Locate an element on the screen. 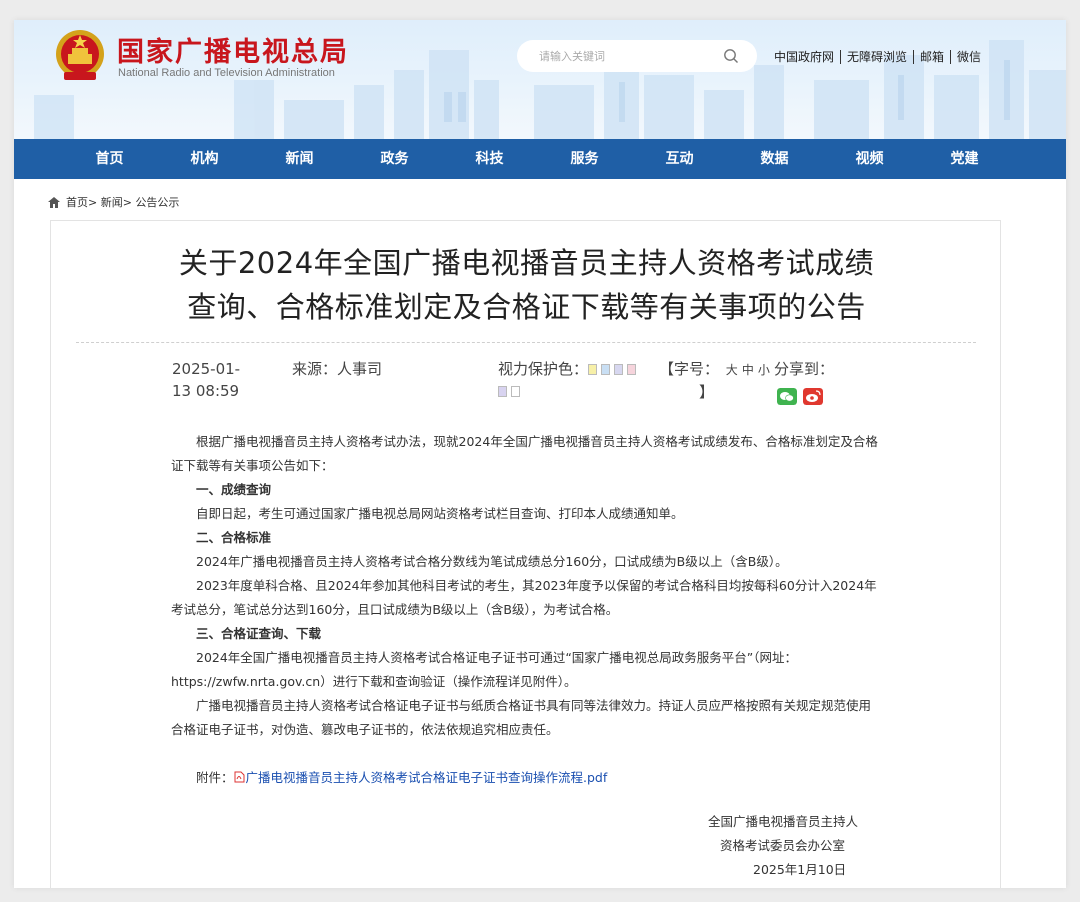 This screenshot has width=1080, height=902. link-wechat: 微信 is located at coordinates (969, 56).